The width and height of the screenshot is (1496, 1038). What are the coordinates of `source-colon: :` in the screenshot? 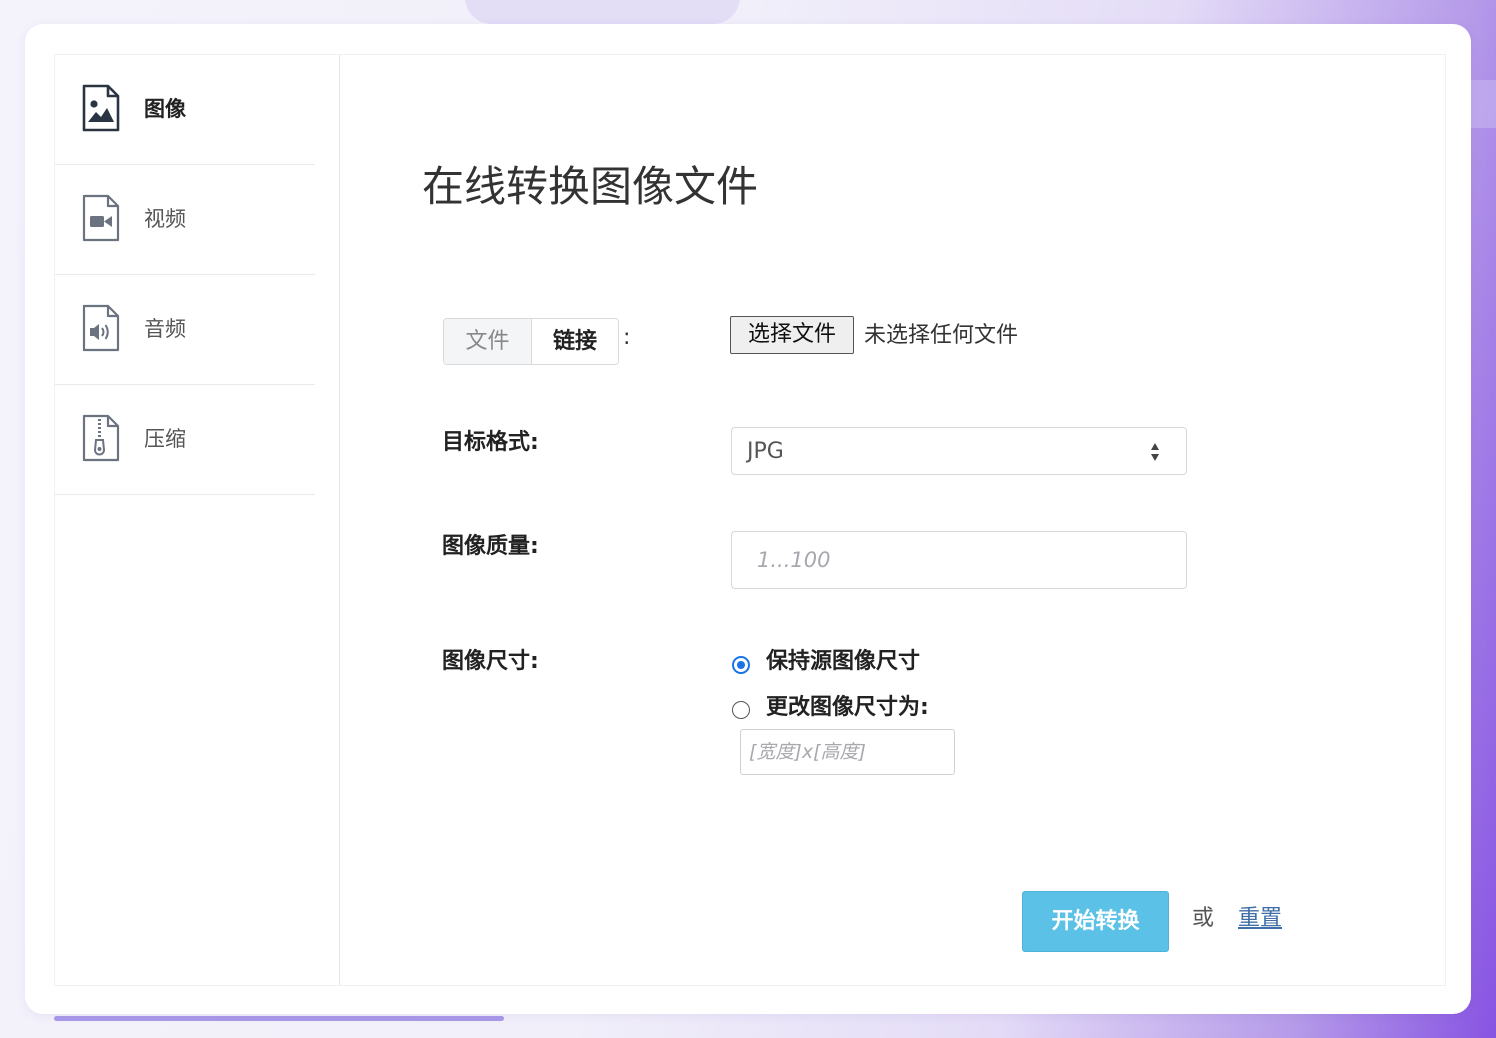 It's located at (627, 337).